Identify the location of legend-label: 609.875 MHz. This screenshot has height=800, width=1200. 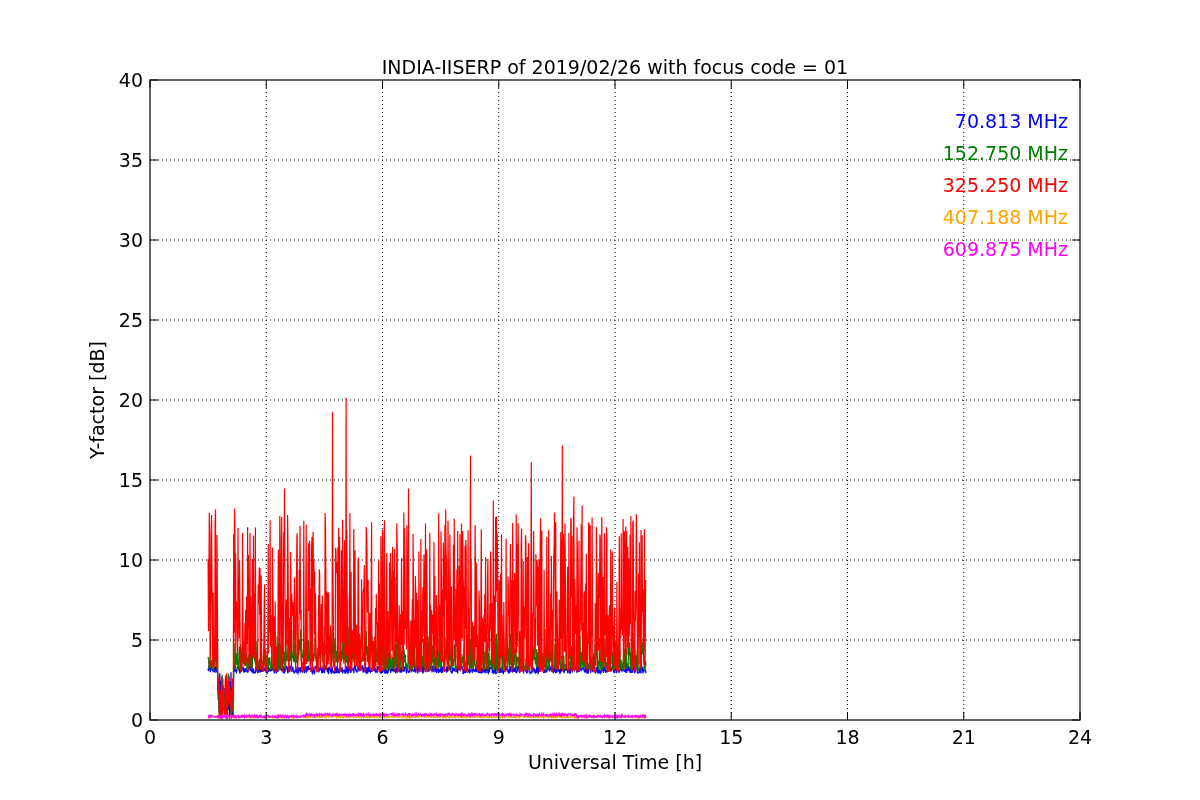
(1005, 249).